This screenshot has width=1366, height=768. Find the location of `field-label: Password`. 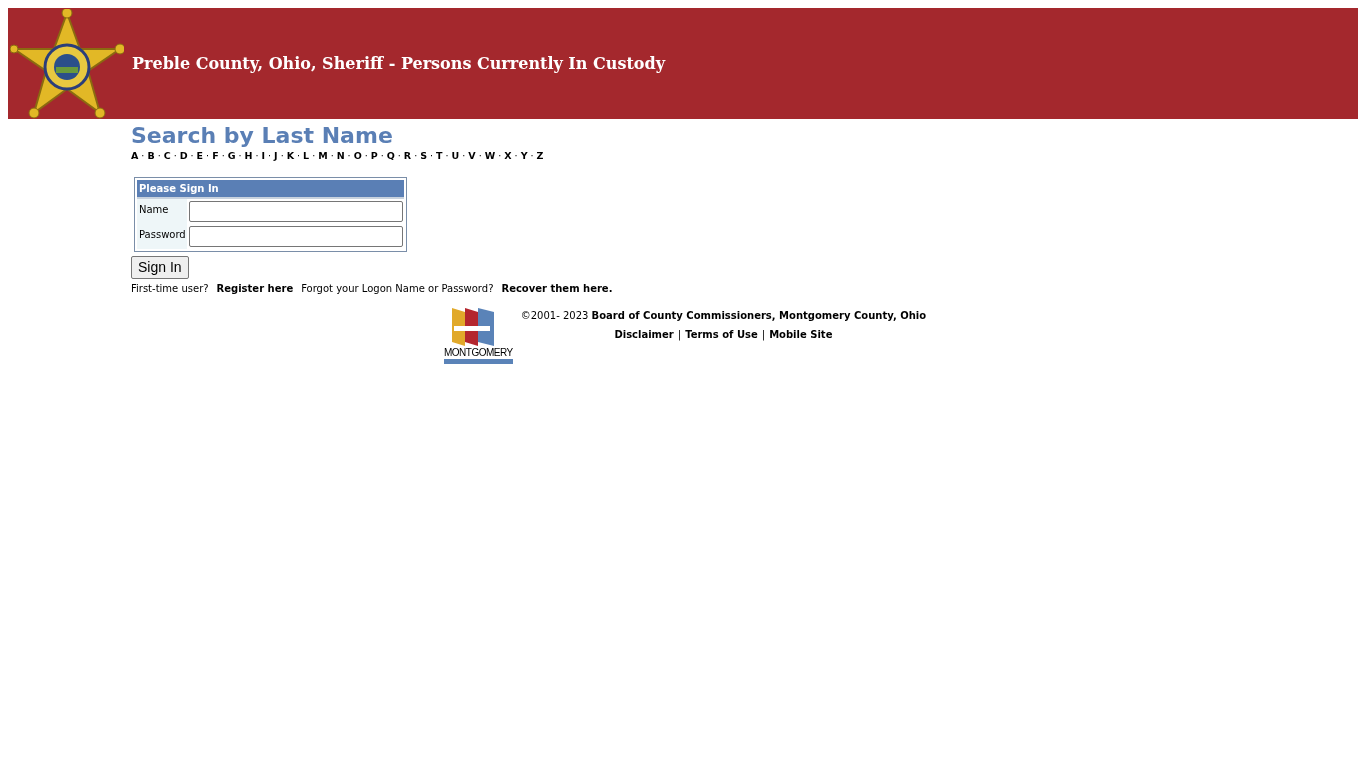

field-label: Password is located at coordinates (162, 237).